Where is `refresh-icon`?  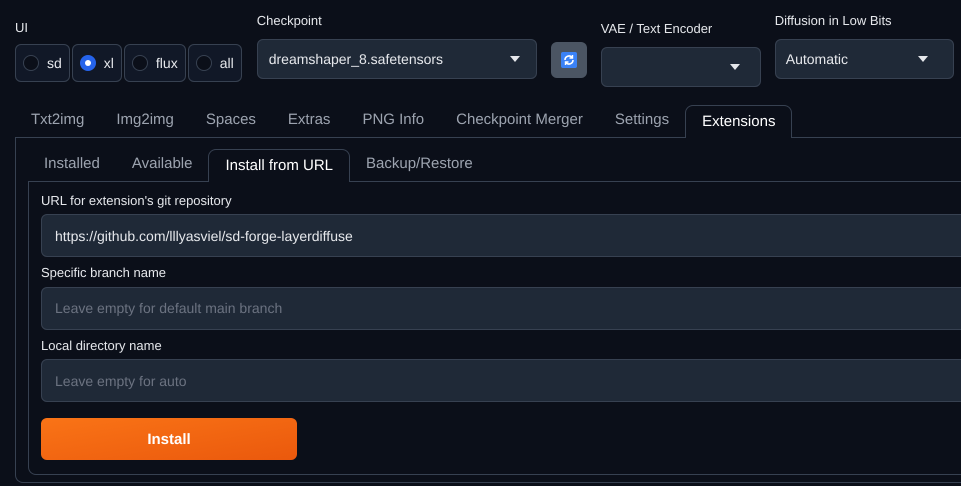 refresh-icon is located at coordinates (568, 60).